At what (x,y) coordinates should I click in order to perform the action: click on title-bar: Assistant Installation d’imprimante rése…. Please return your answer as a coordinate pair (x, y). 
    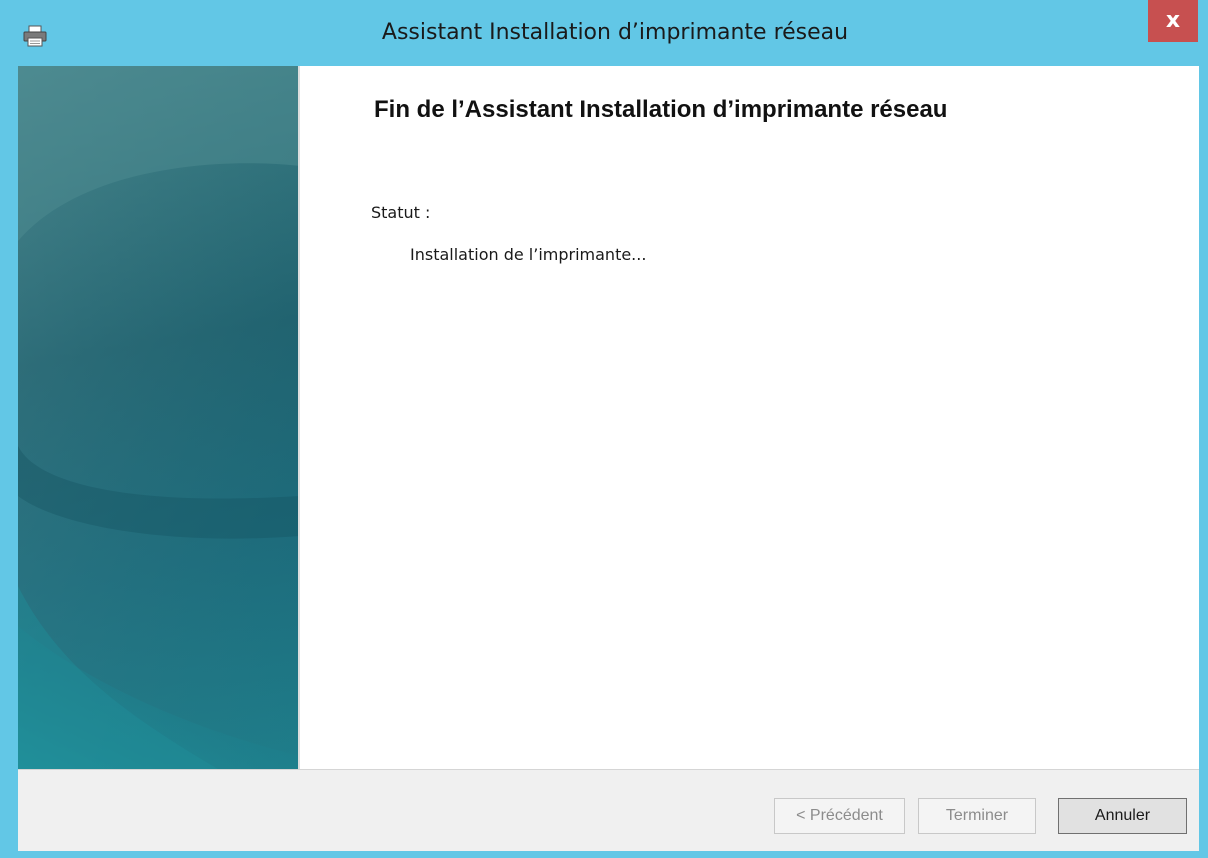
    Looking at the image, I should click on (604, 33).